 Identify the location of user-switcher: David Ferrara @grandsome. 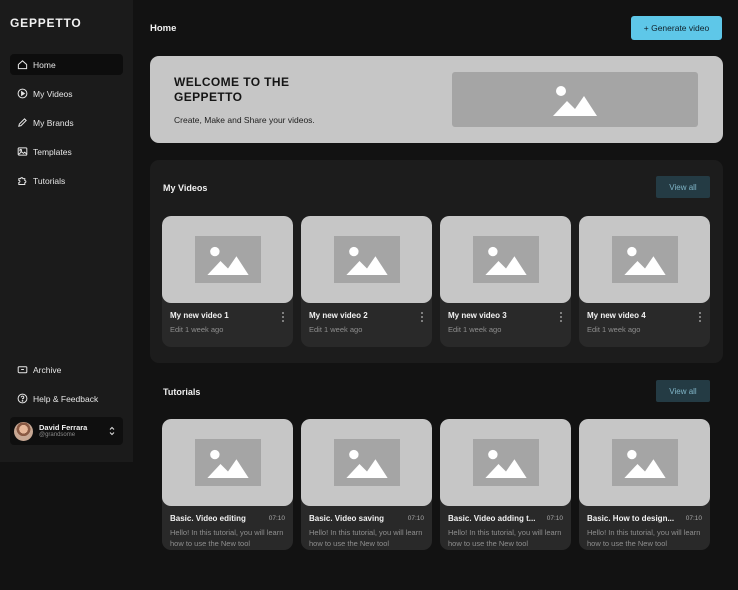
(66, 431).